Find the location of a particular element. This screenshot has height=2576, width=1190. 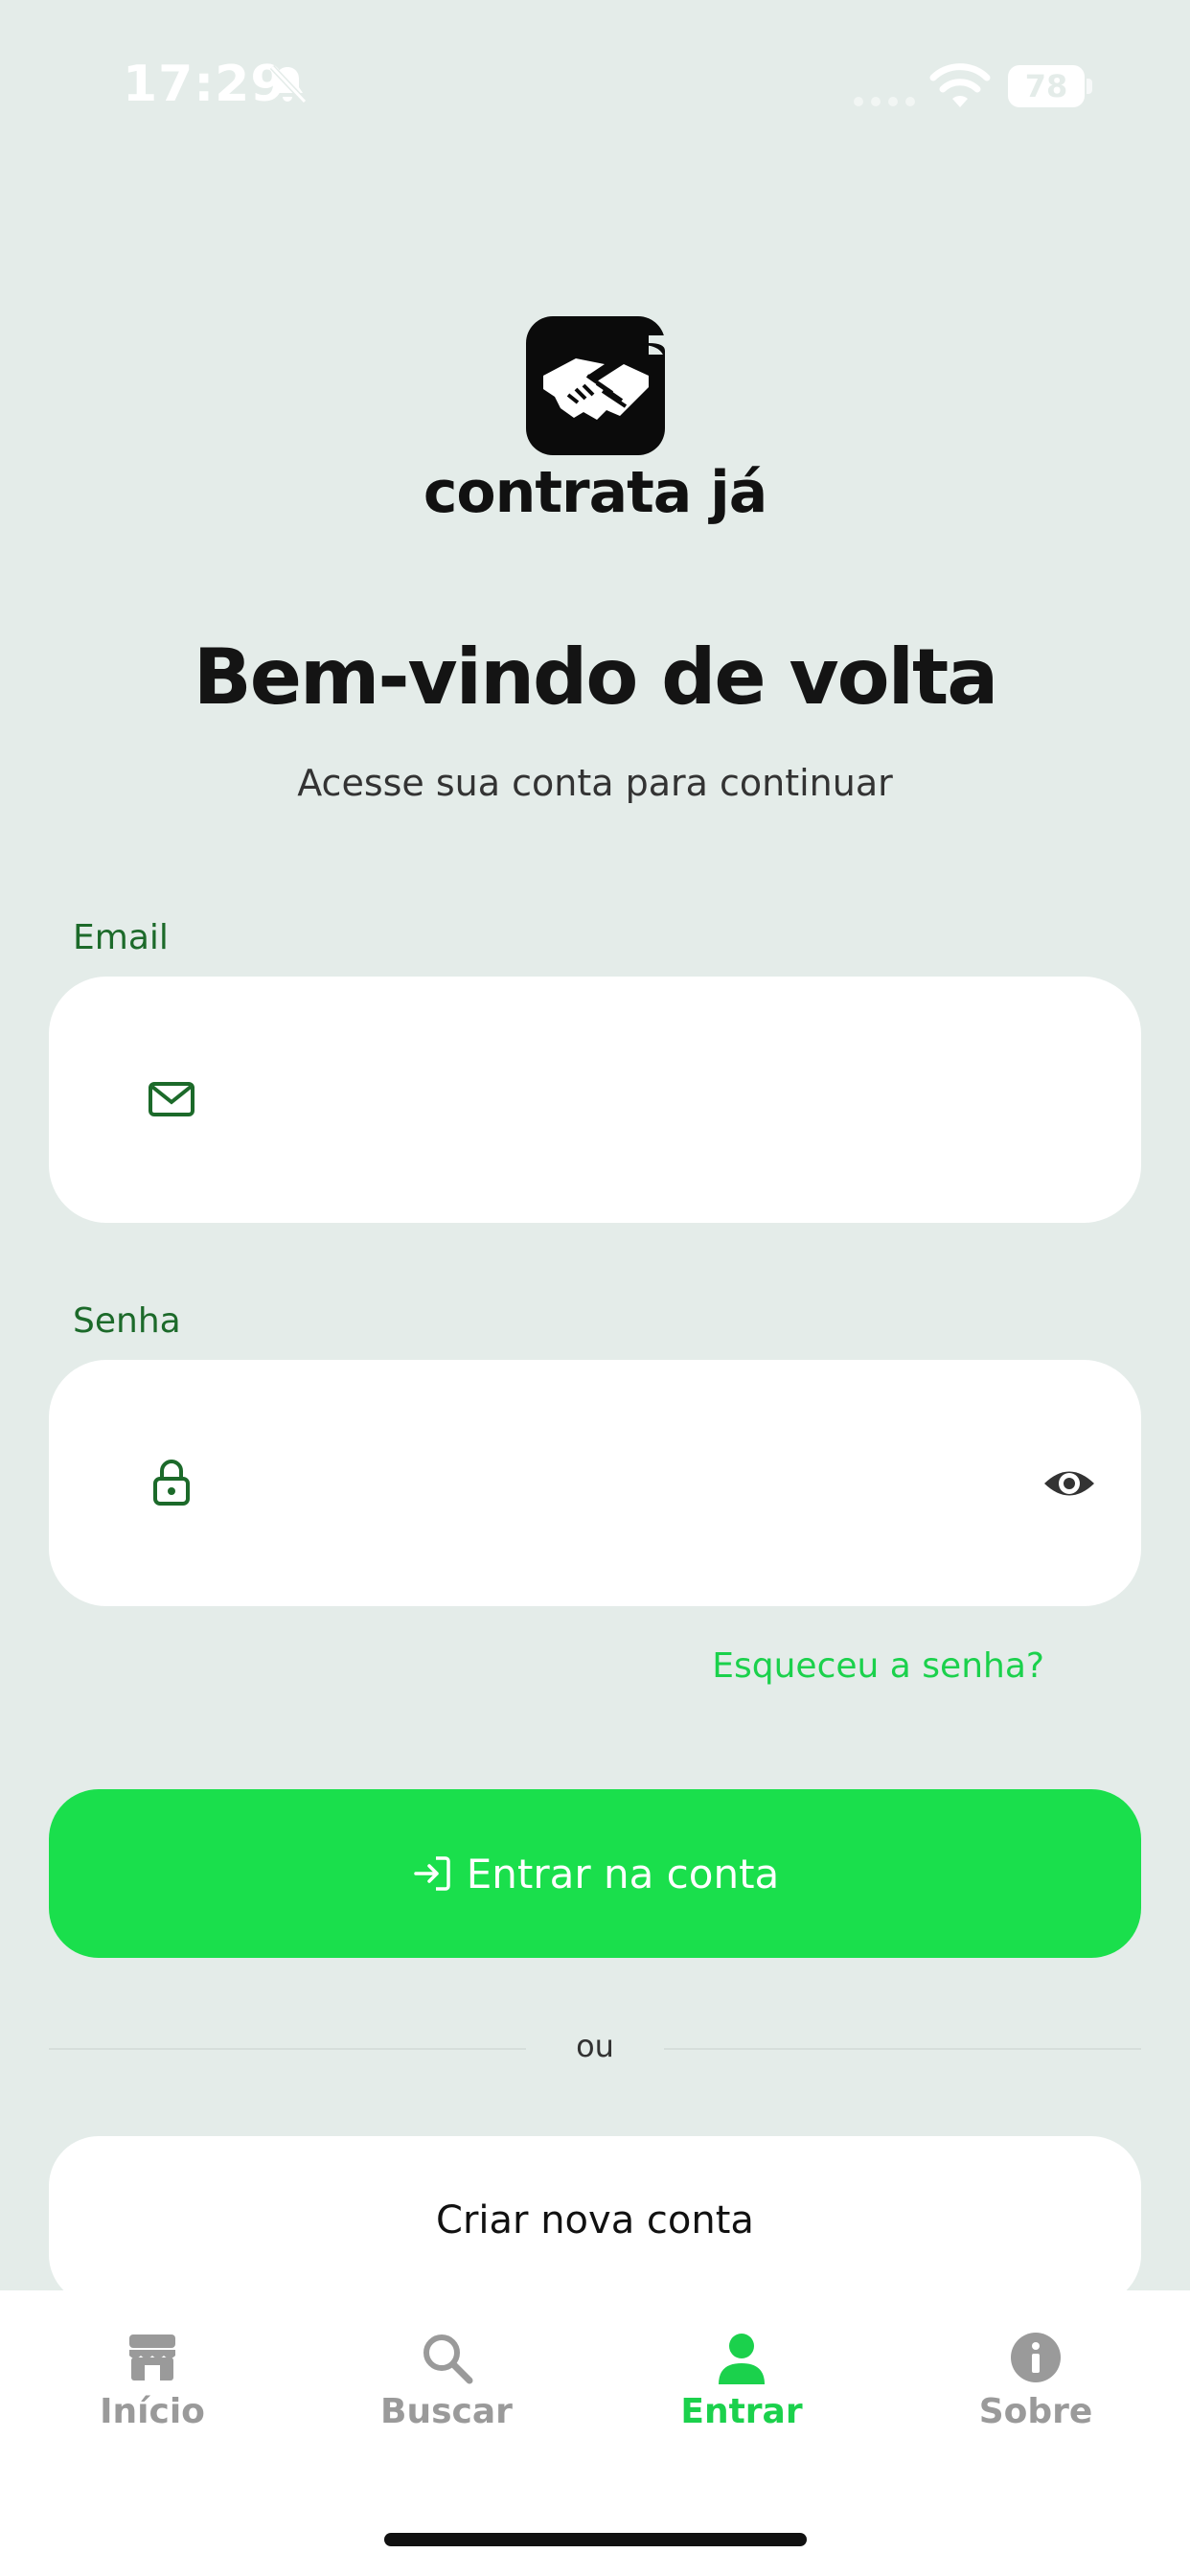

store-icon is located at coordinates (152, 2357).